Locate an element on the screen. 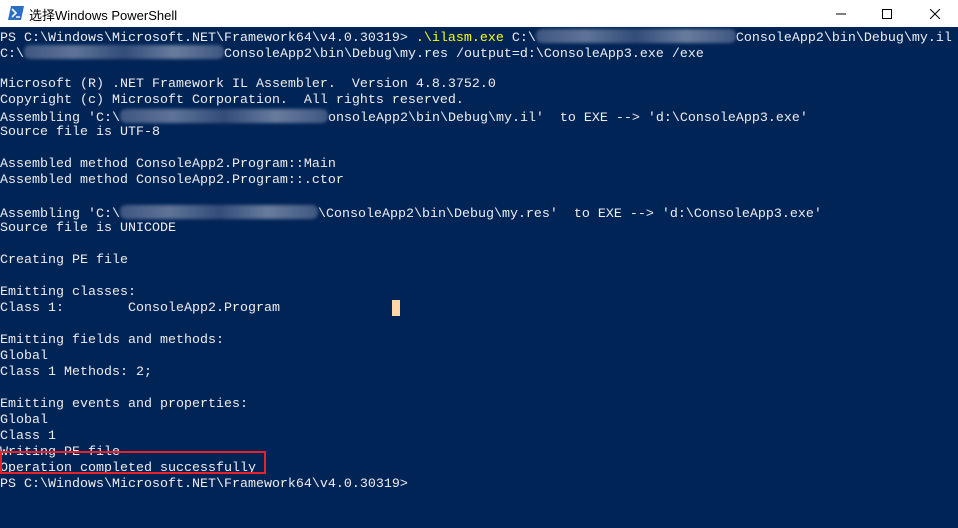 The width and height of the screenshot is (958, 528). maximize-icon is located at coordinates (887, 13).